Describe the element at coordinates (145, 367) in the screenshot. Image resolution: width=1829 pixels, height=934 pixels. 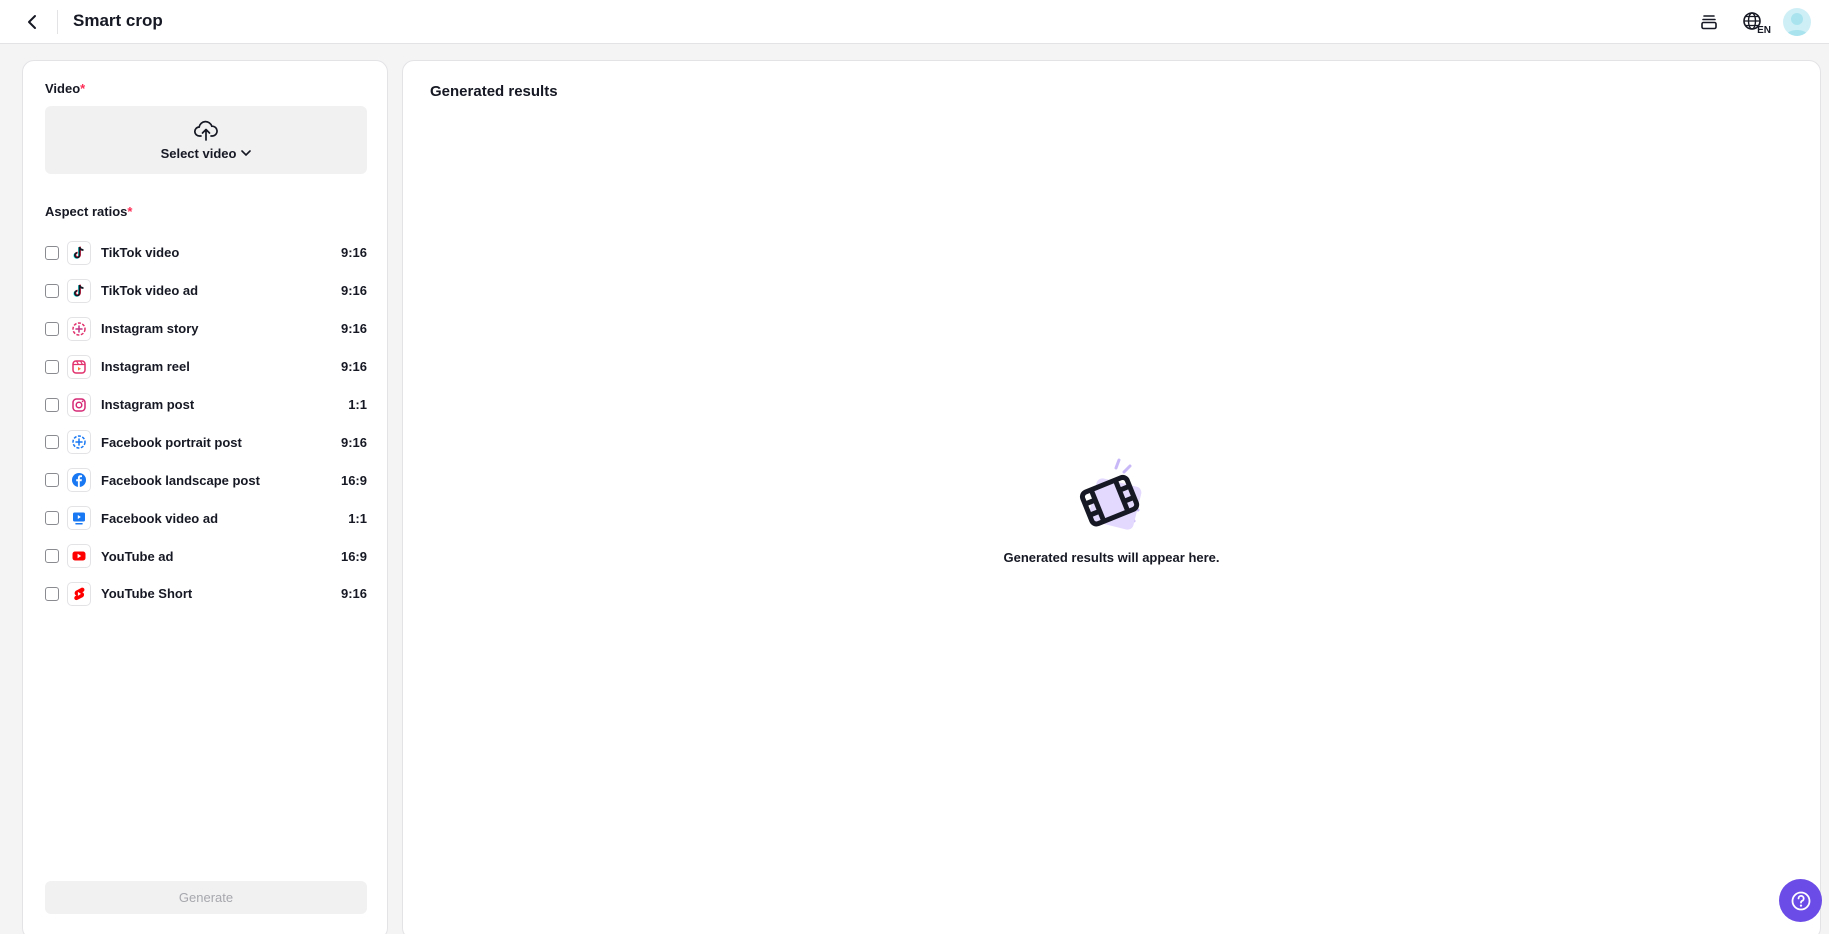
I see `ratio-option-name: Instagram reel` at that location.